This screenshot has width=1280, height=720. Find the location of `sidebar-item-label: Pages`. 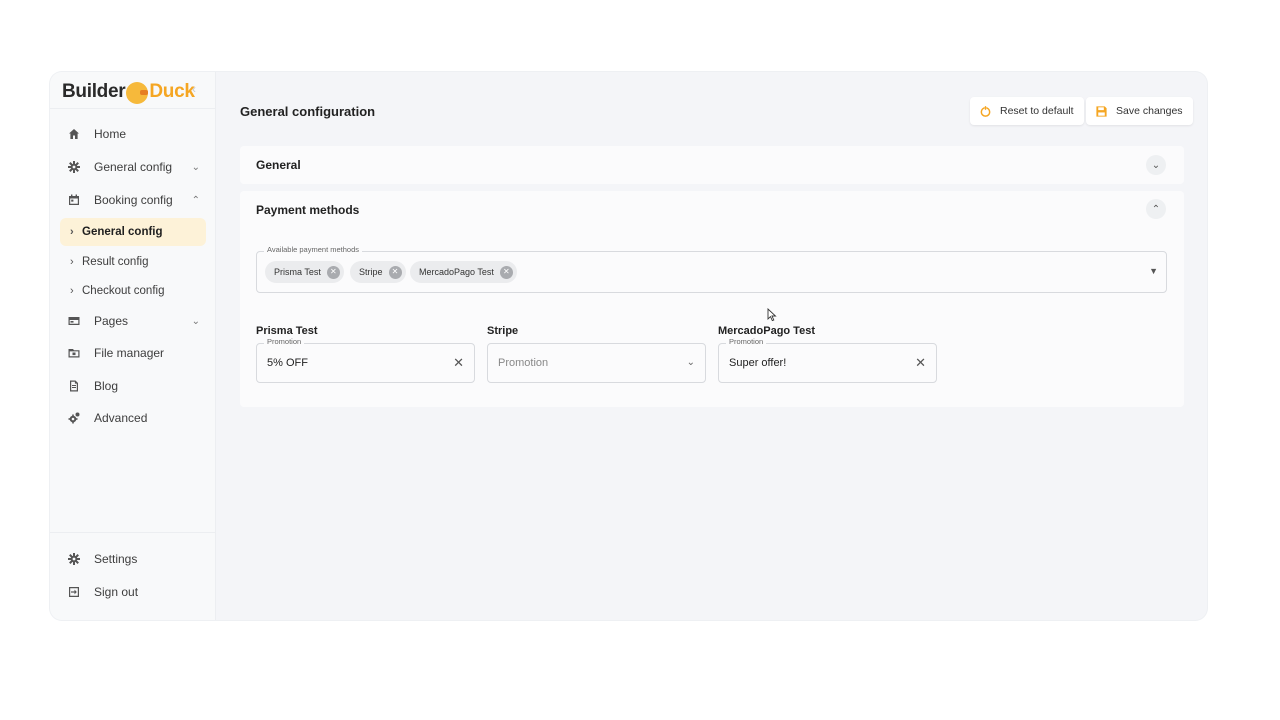

sidebar-item-label: Pages is located at coordinates (111, 321).